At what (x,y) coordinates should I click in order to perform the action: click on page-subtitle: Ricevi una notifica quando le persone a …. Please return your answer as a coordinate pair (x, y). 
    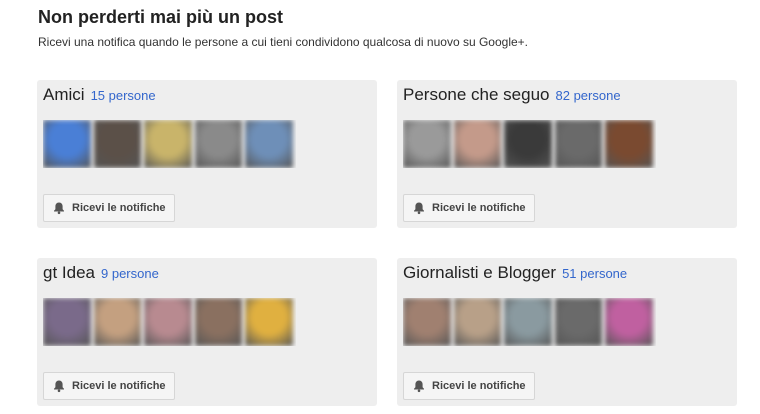
    Looking at the image, I should click on (283, 42).